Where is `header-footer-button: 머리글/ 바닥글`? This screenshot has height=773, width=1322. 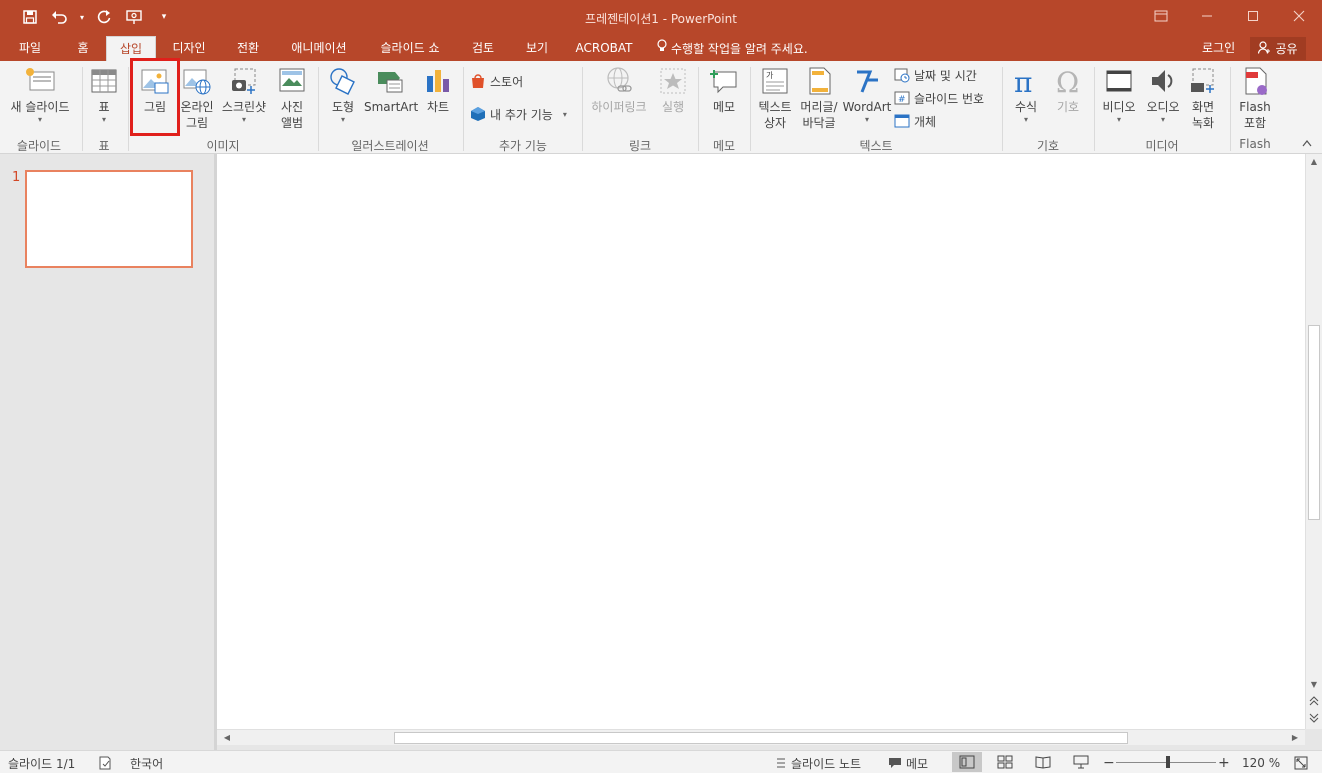 header-footer-button: 머리글/ 바닥글 is located at coordinates (819, 98).